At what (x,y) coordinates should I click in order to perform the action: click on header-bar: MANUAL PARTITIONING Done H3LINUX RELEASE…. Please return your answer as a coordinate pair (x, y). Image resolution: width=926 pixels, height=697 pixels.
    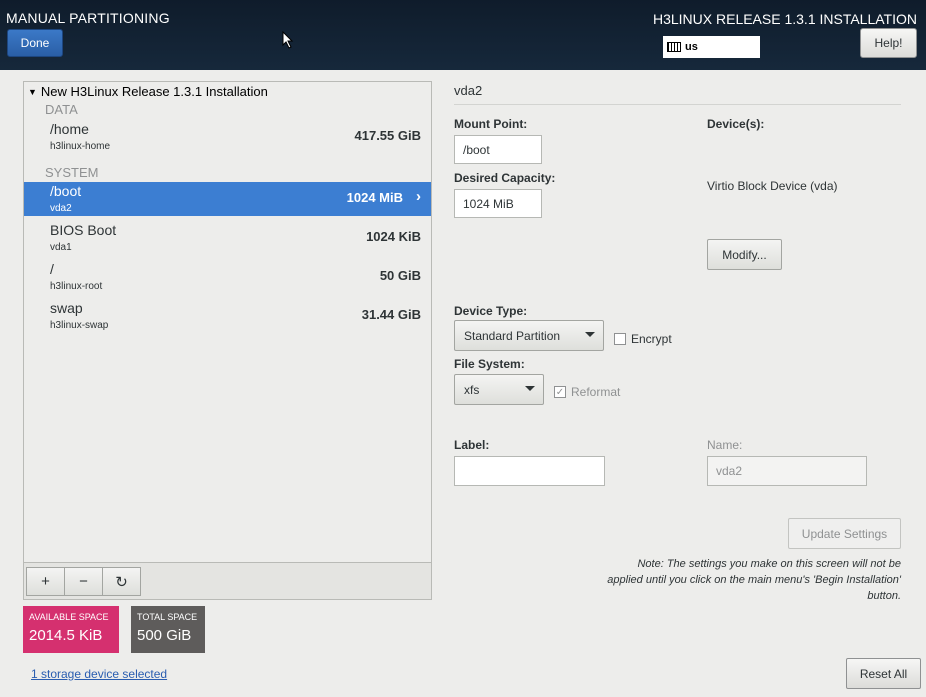
    Looking at the image, I should click on (463, 35).